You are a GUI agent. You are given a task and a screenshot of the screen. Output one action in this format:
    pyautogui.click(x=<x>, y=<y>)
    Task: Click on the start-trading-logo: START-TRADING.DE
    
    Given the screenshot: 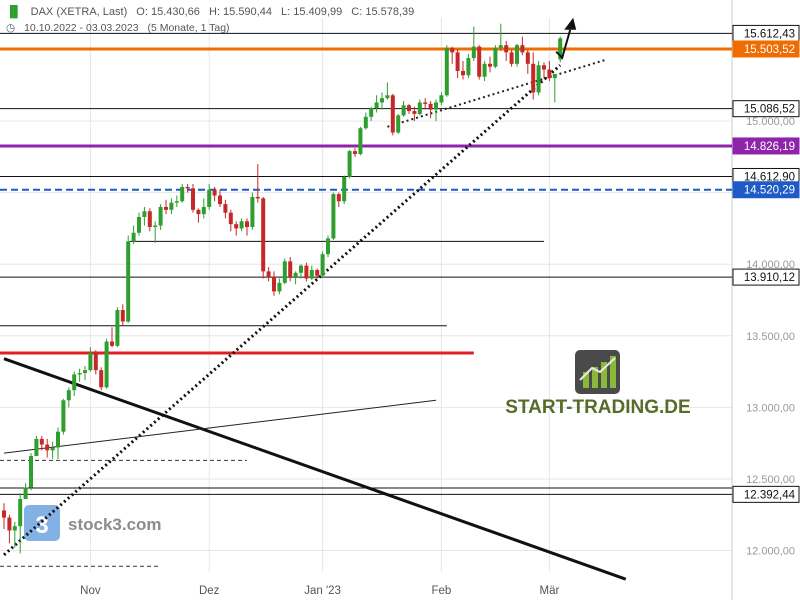 What is the action you would take?
    pyautogui.click(x=598, y=384)
    